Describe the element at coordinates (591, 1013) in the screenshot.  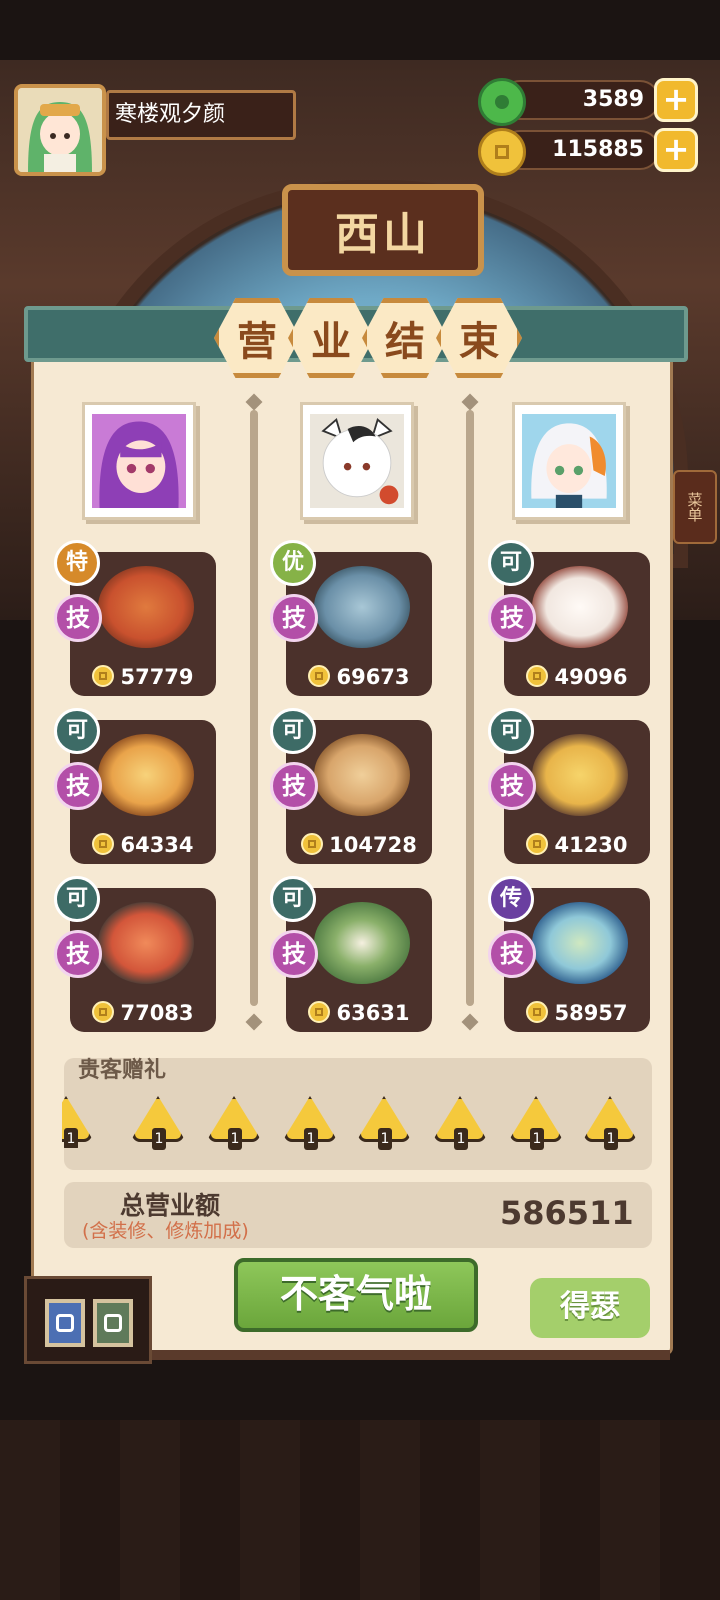
I see `dish-price-value: 58957` at that location.